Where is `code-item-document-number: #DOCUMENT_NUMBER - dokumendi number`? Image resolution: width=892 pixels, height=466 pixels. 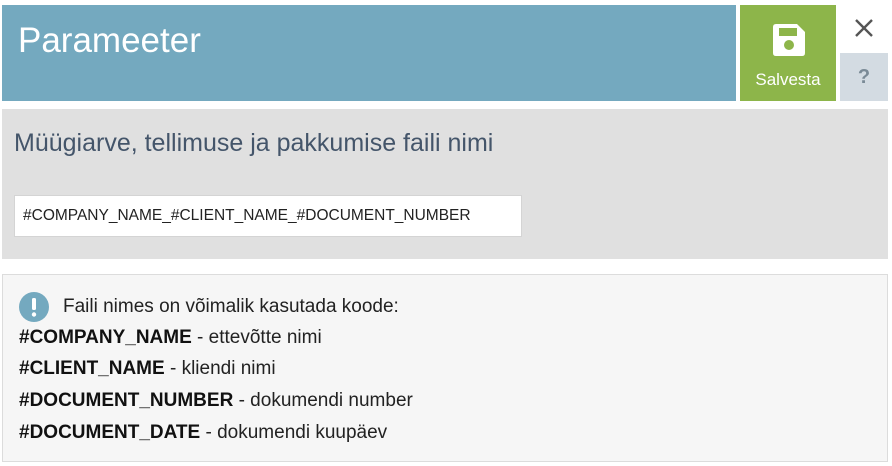
code-item-document-number: #DOCUMENT_NUMBER - dokumendi number is located at coordinates (216, 401).